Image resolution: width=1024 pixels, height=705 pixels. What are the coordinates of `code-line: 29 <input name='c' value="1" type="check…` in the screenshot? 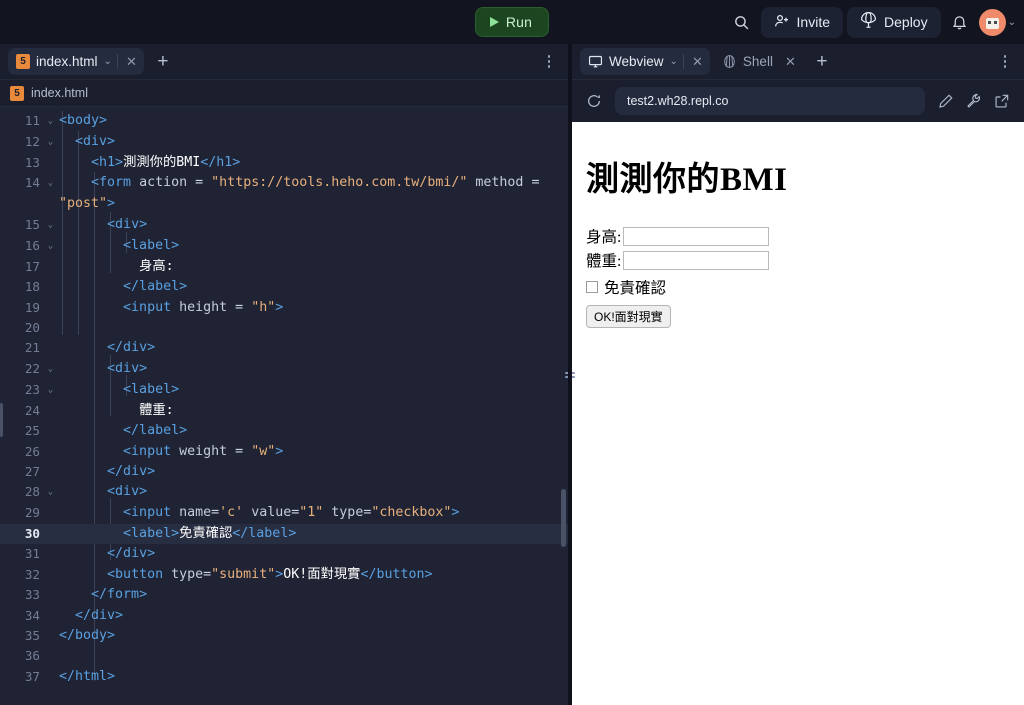 It's located at (284, 513).